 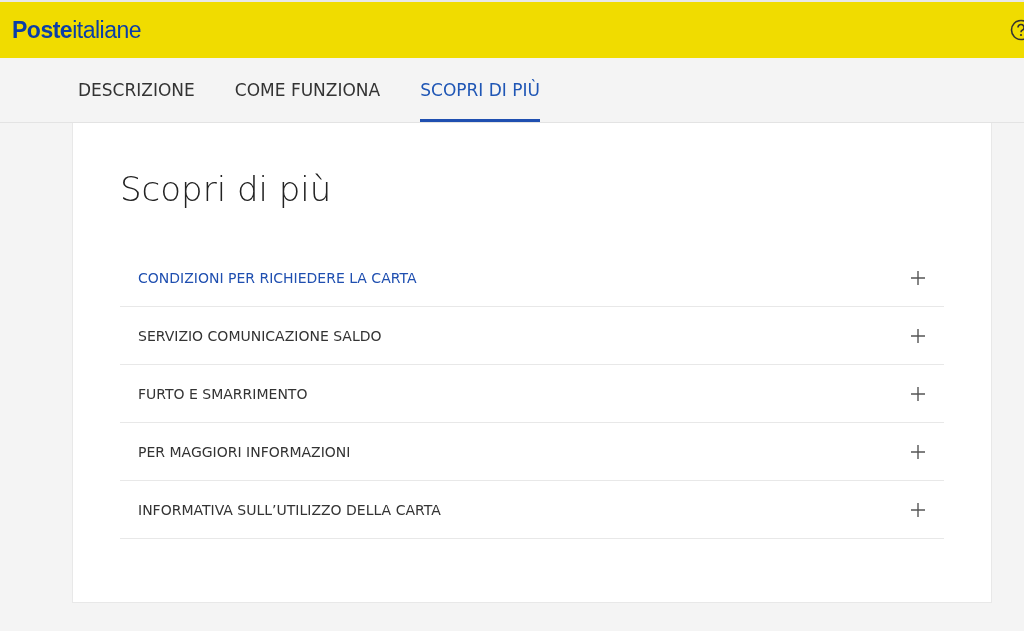 What do you see at coordinates (226, 189) in the screenshot?
I see `section-title: Scopri di più` at bounding box center [226, 189].